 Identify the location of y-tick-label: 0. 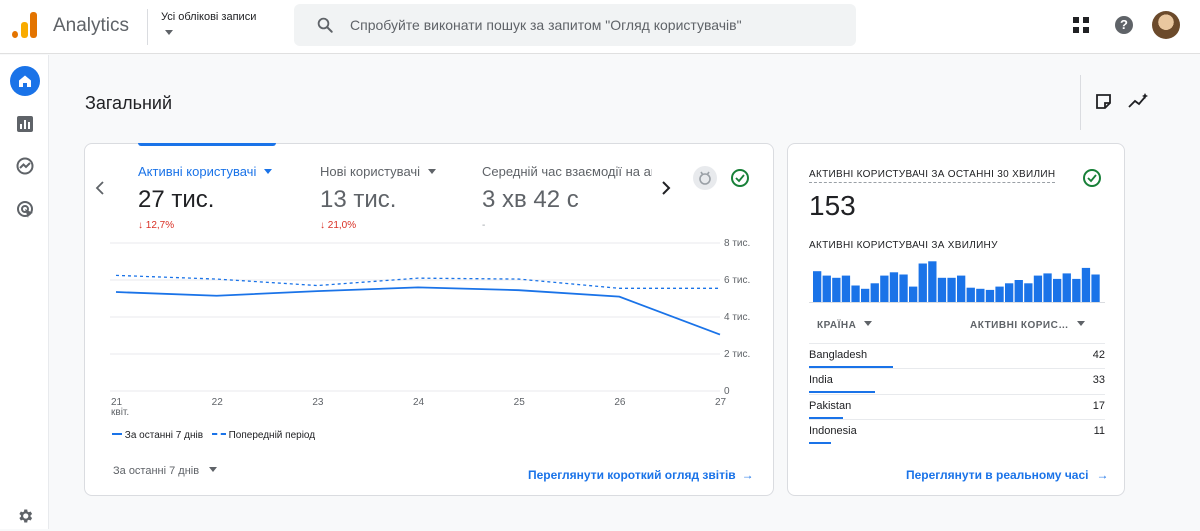
(727, 391).